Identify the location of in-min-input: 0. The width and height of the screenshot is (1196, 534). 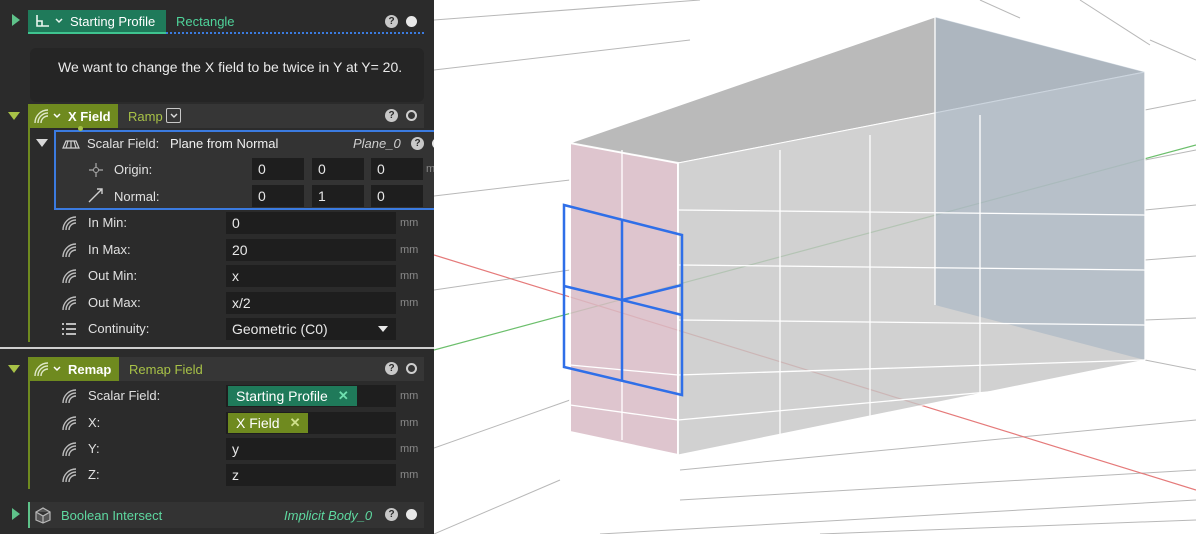
(311, 223).